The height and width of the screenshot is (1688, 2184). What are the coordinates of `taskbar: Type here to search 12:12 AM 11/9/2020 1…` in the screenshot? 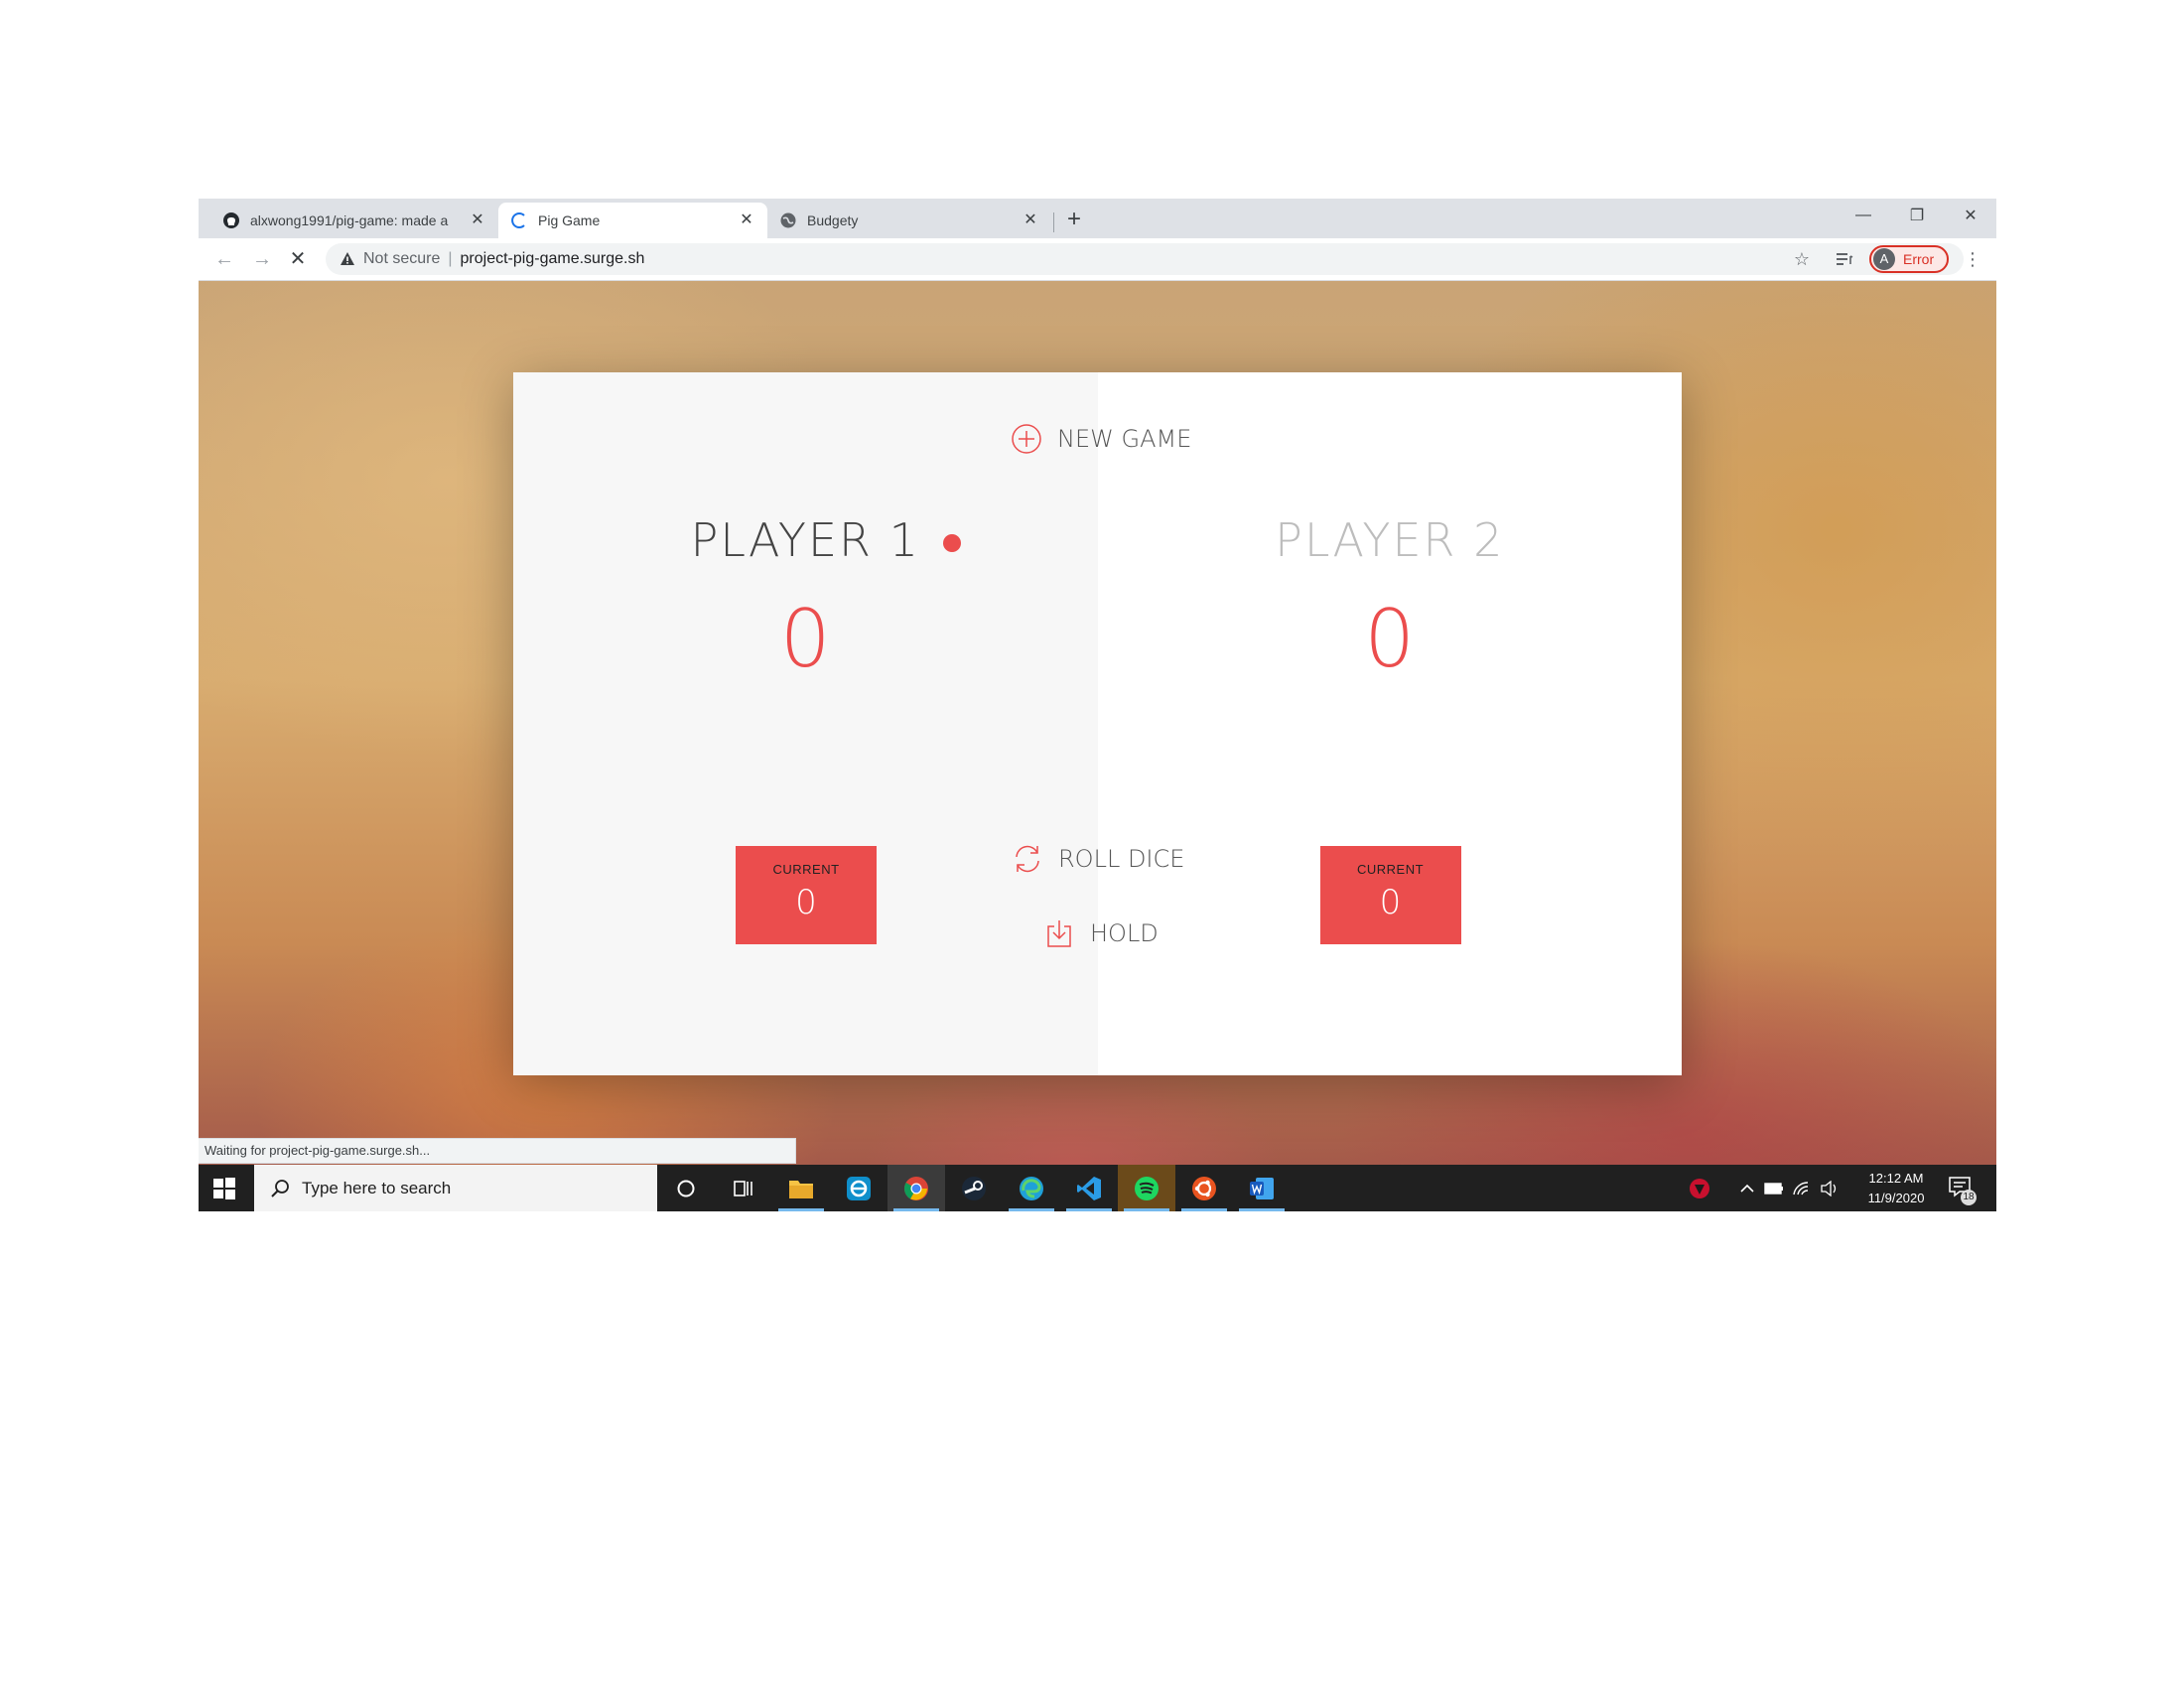 It's located at (1097, 1188).